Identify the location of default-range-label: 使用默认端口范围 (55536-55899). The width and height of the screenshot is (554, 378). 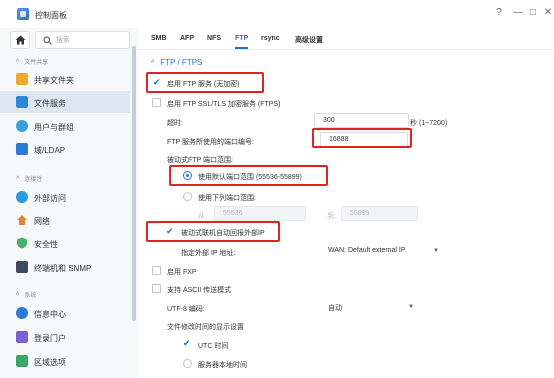
(250, 177).